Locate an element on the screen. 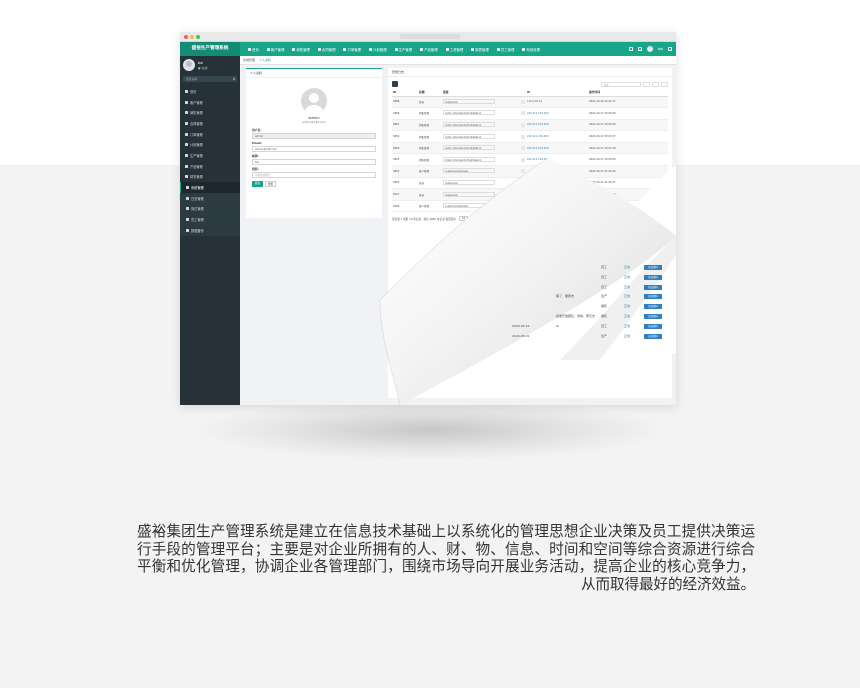 The width and height of the screenshot is (860, 688). sidebar-item: 系统管理 is located at coordinates (210, 187).